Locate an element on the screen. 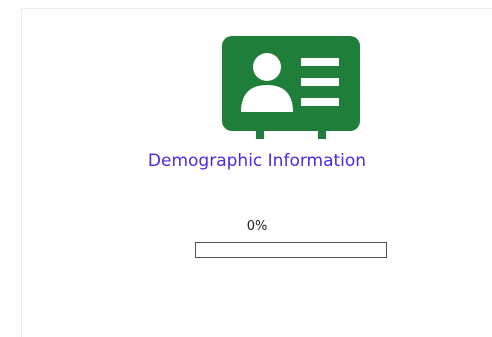 This screenshot has width=492, height=337. progress-percent-label: 0% is located at coordinates (257, 226).